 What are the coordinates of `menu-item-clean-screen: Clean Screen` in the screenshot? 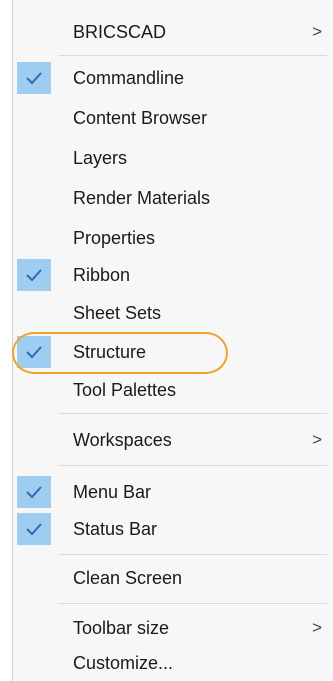 It's located at (173, 578).